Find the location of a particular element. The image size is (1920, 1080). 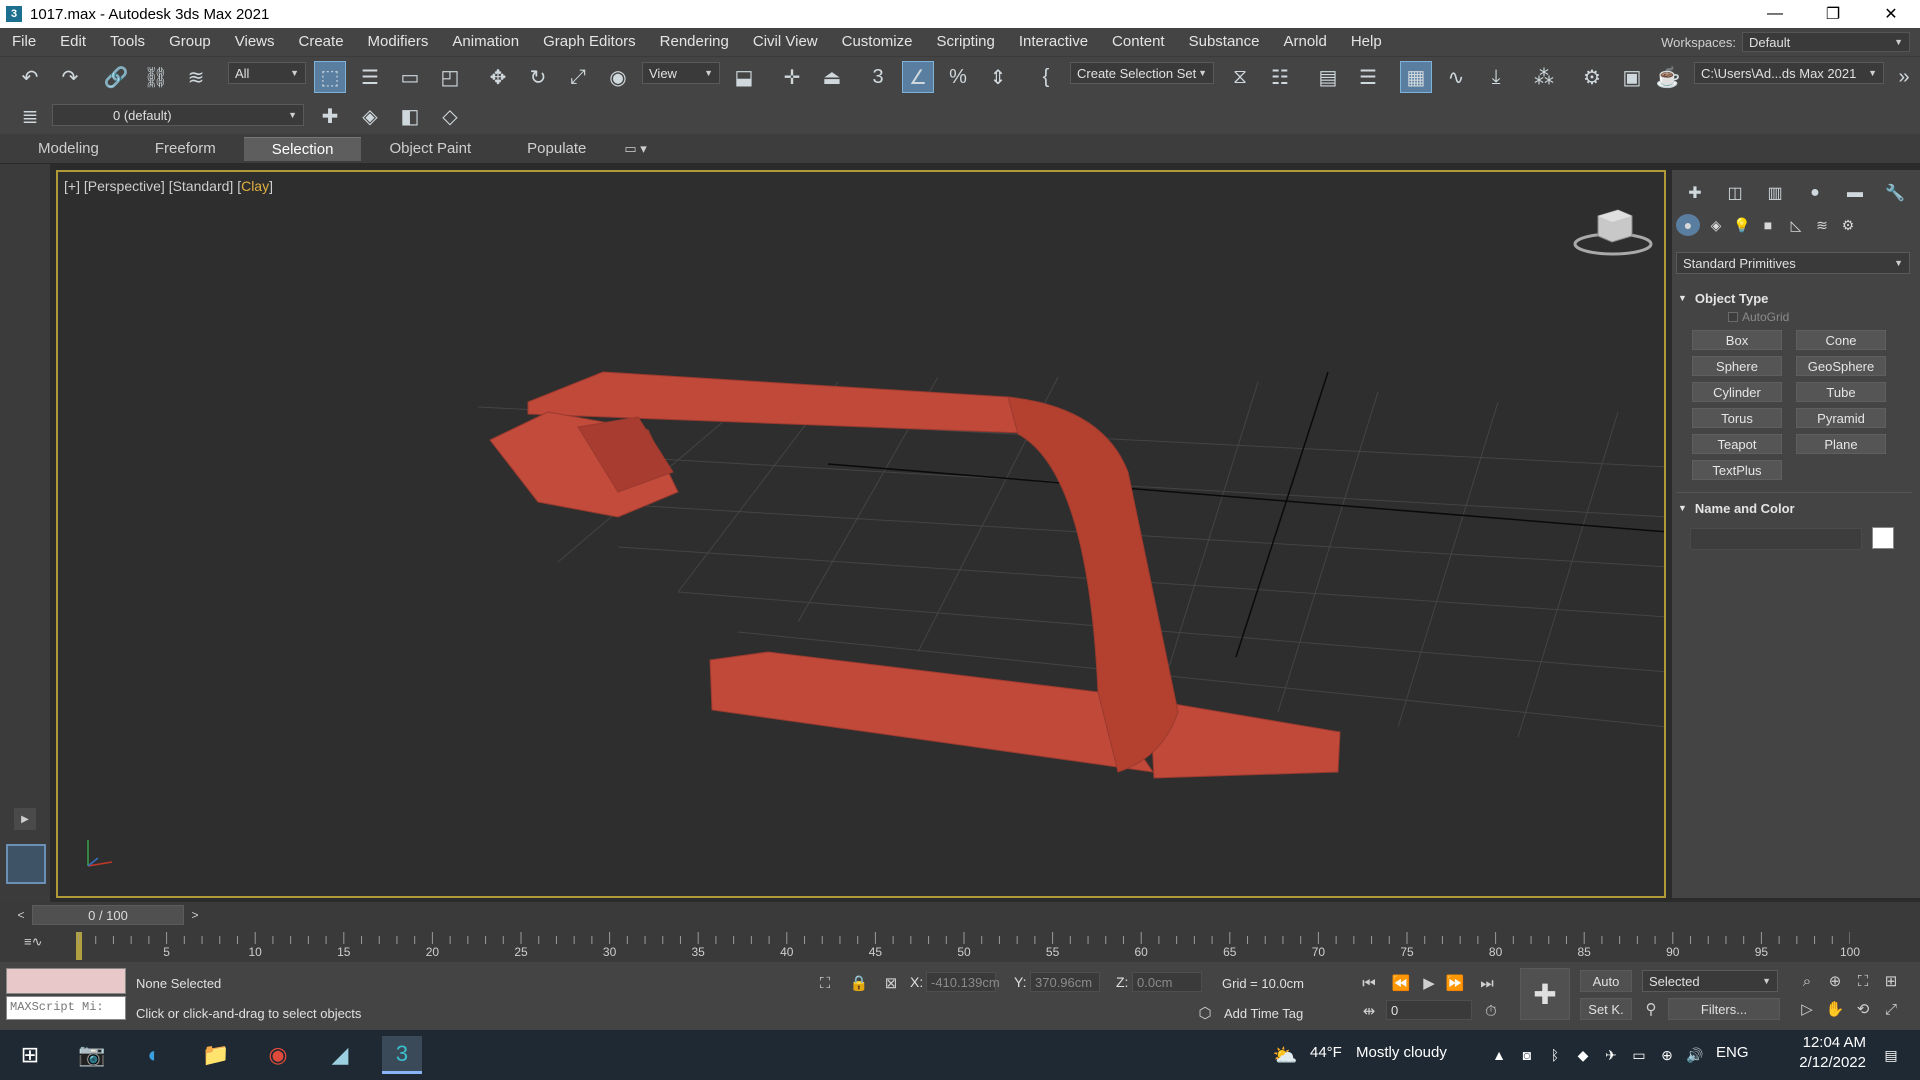

menu-tools: Tools is located at coordinates (127, 42).